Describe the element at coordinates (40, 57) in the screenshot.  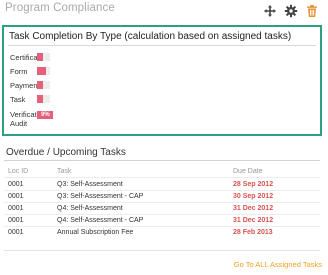
I see `bar-certification` at that location.